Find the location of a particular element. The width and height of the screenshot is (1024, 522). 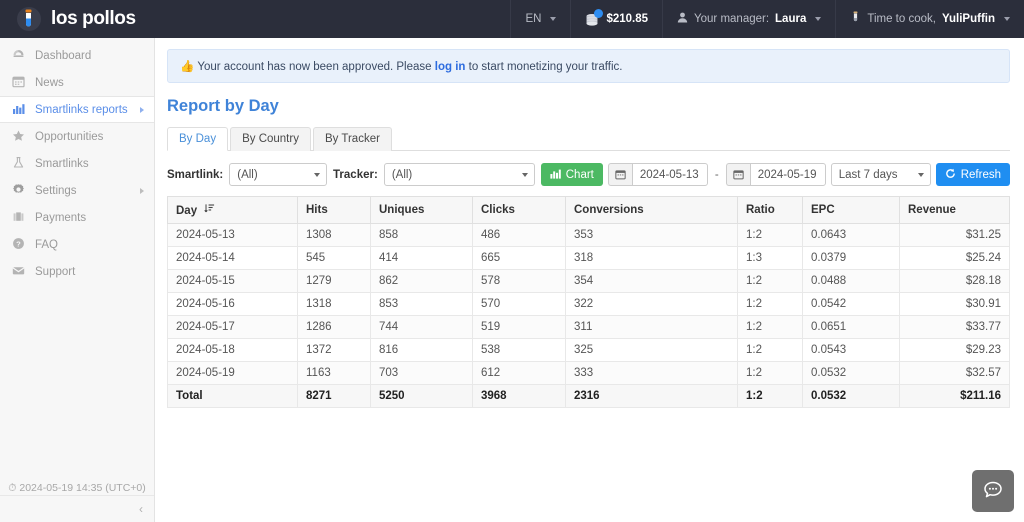

cell-day: 2024-05-19 is located at coordinates (232, 373).